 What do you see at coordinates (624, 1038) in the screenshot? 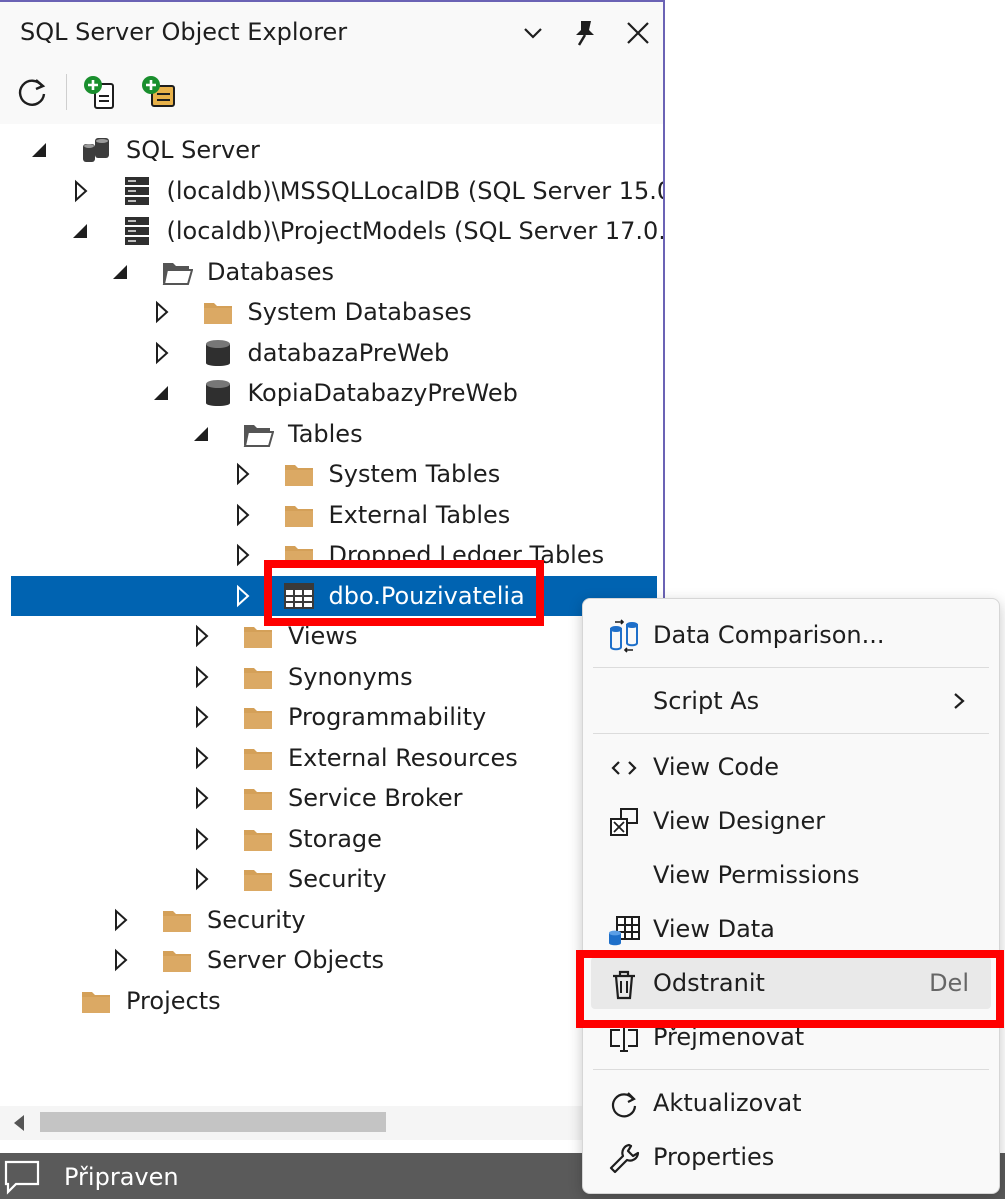
I see `rename-icon` at bounding box center [624, 1038].